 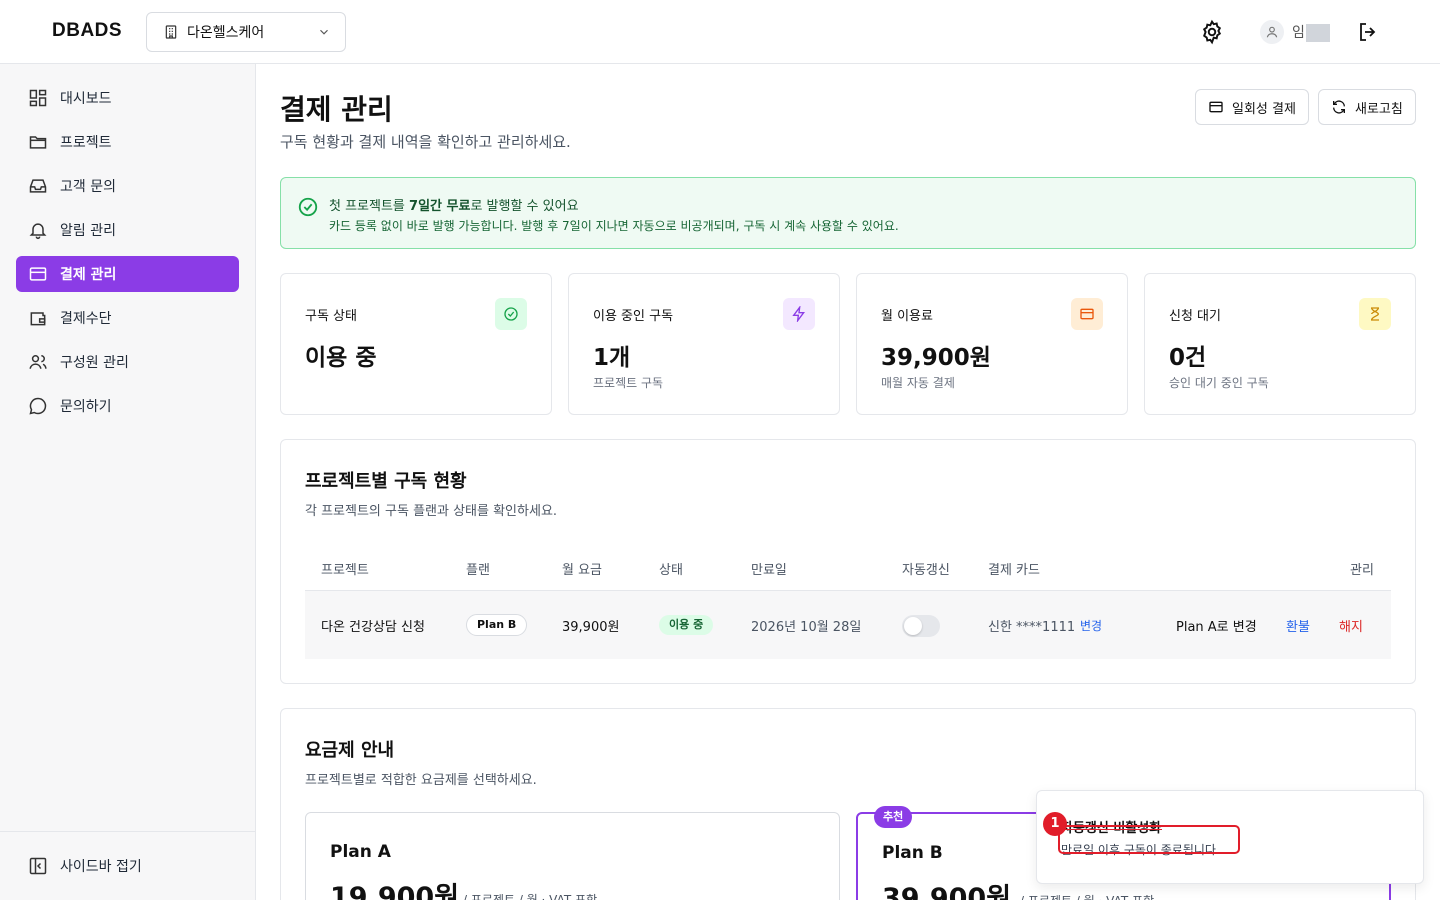 I want to click on refresh-icon, so click(x=1339, y=107).